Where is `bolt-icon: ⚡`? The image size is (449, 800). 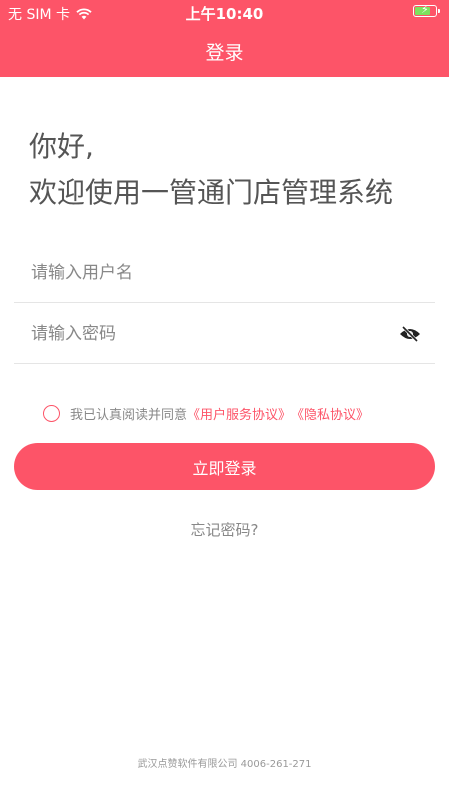 bolt-icon: ⚡ is located at coordinates (425, 9).